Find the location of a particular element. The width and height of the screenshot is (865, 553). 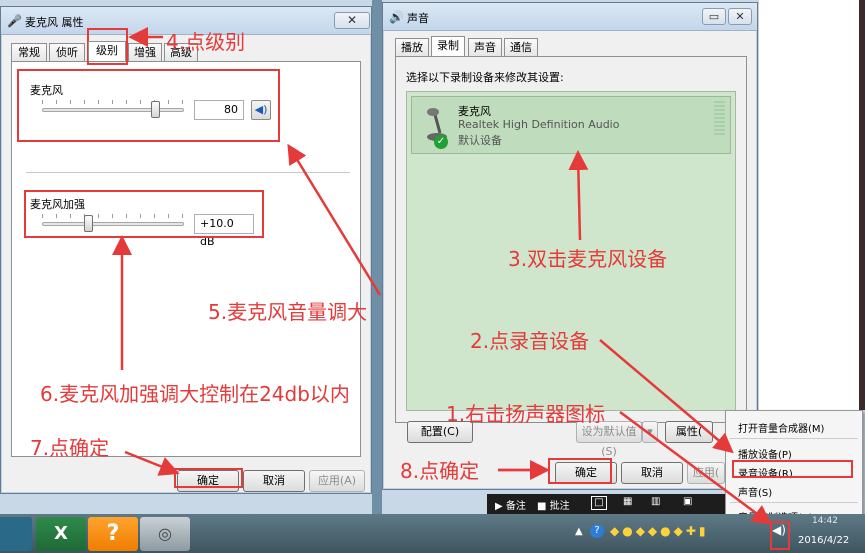

annotation-1: 1.右击扬声器图标 is located at coordinates (526, 414).